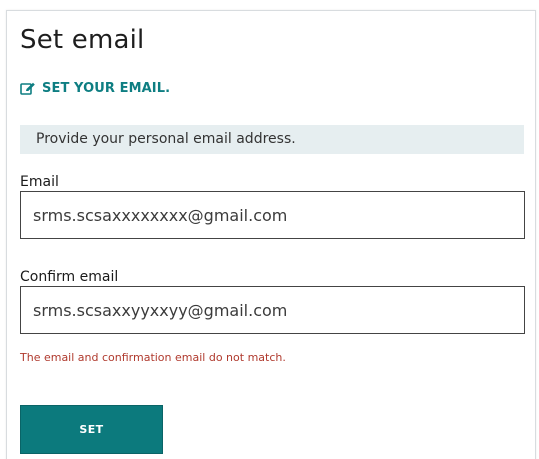 This screenshot has height=459, width=539. I want to click on section-heading: SET YOUR EMAIL., so click(95, 88).